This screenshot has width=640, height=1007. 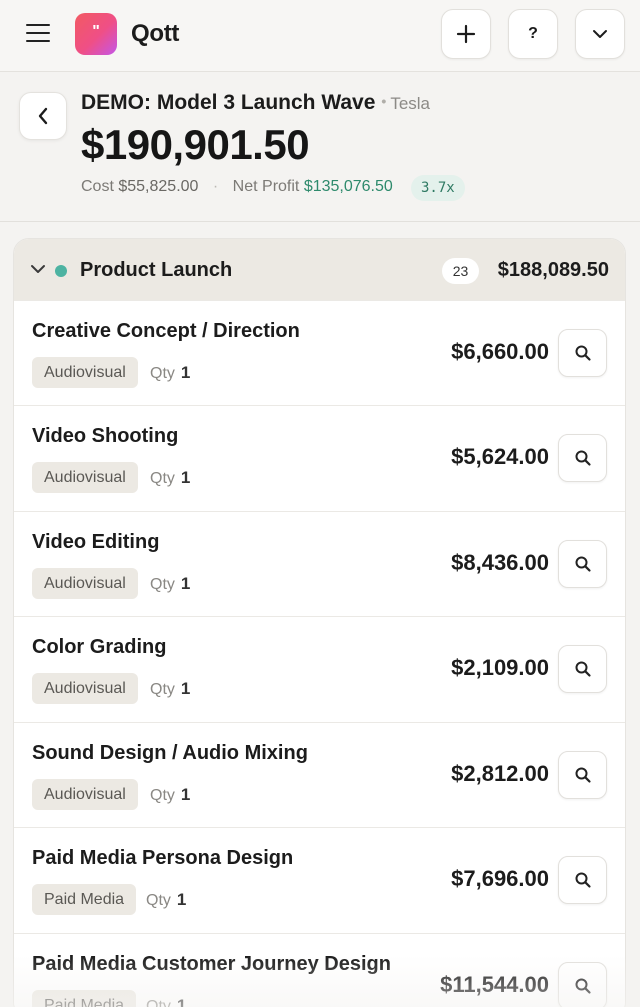 What do you see at coordinates (97, 186) in the screenshot?
I see `cost-label: Cost` at bounding box center [97, 186].